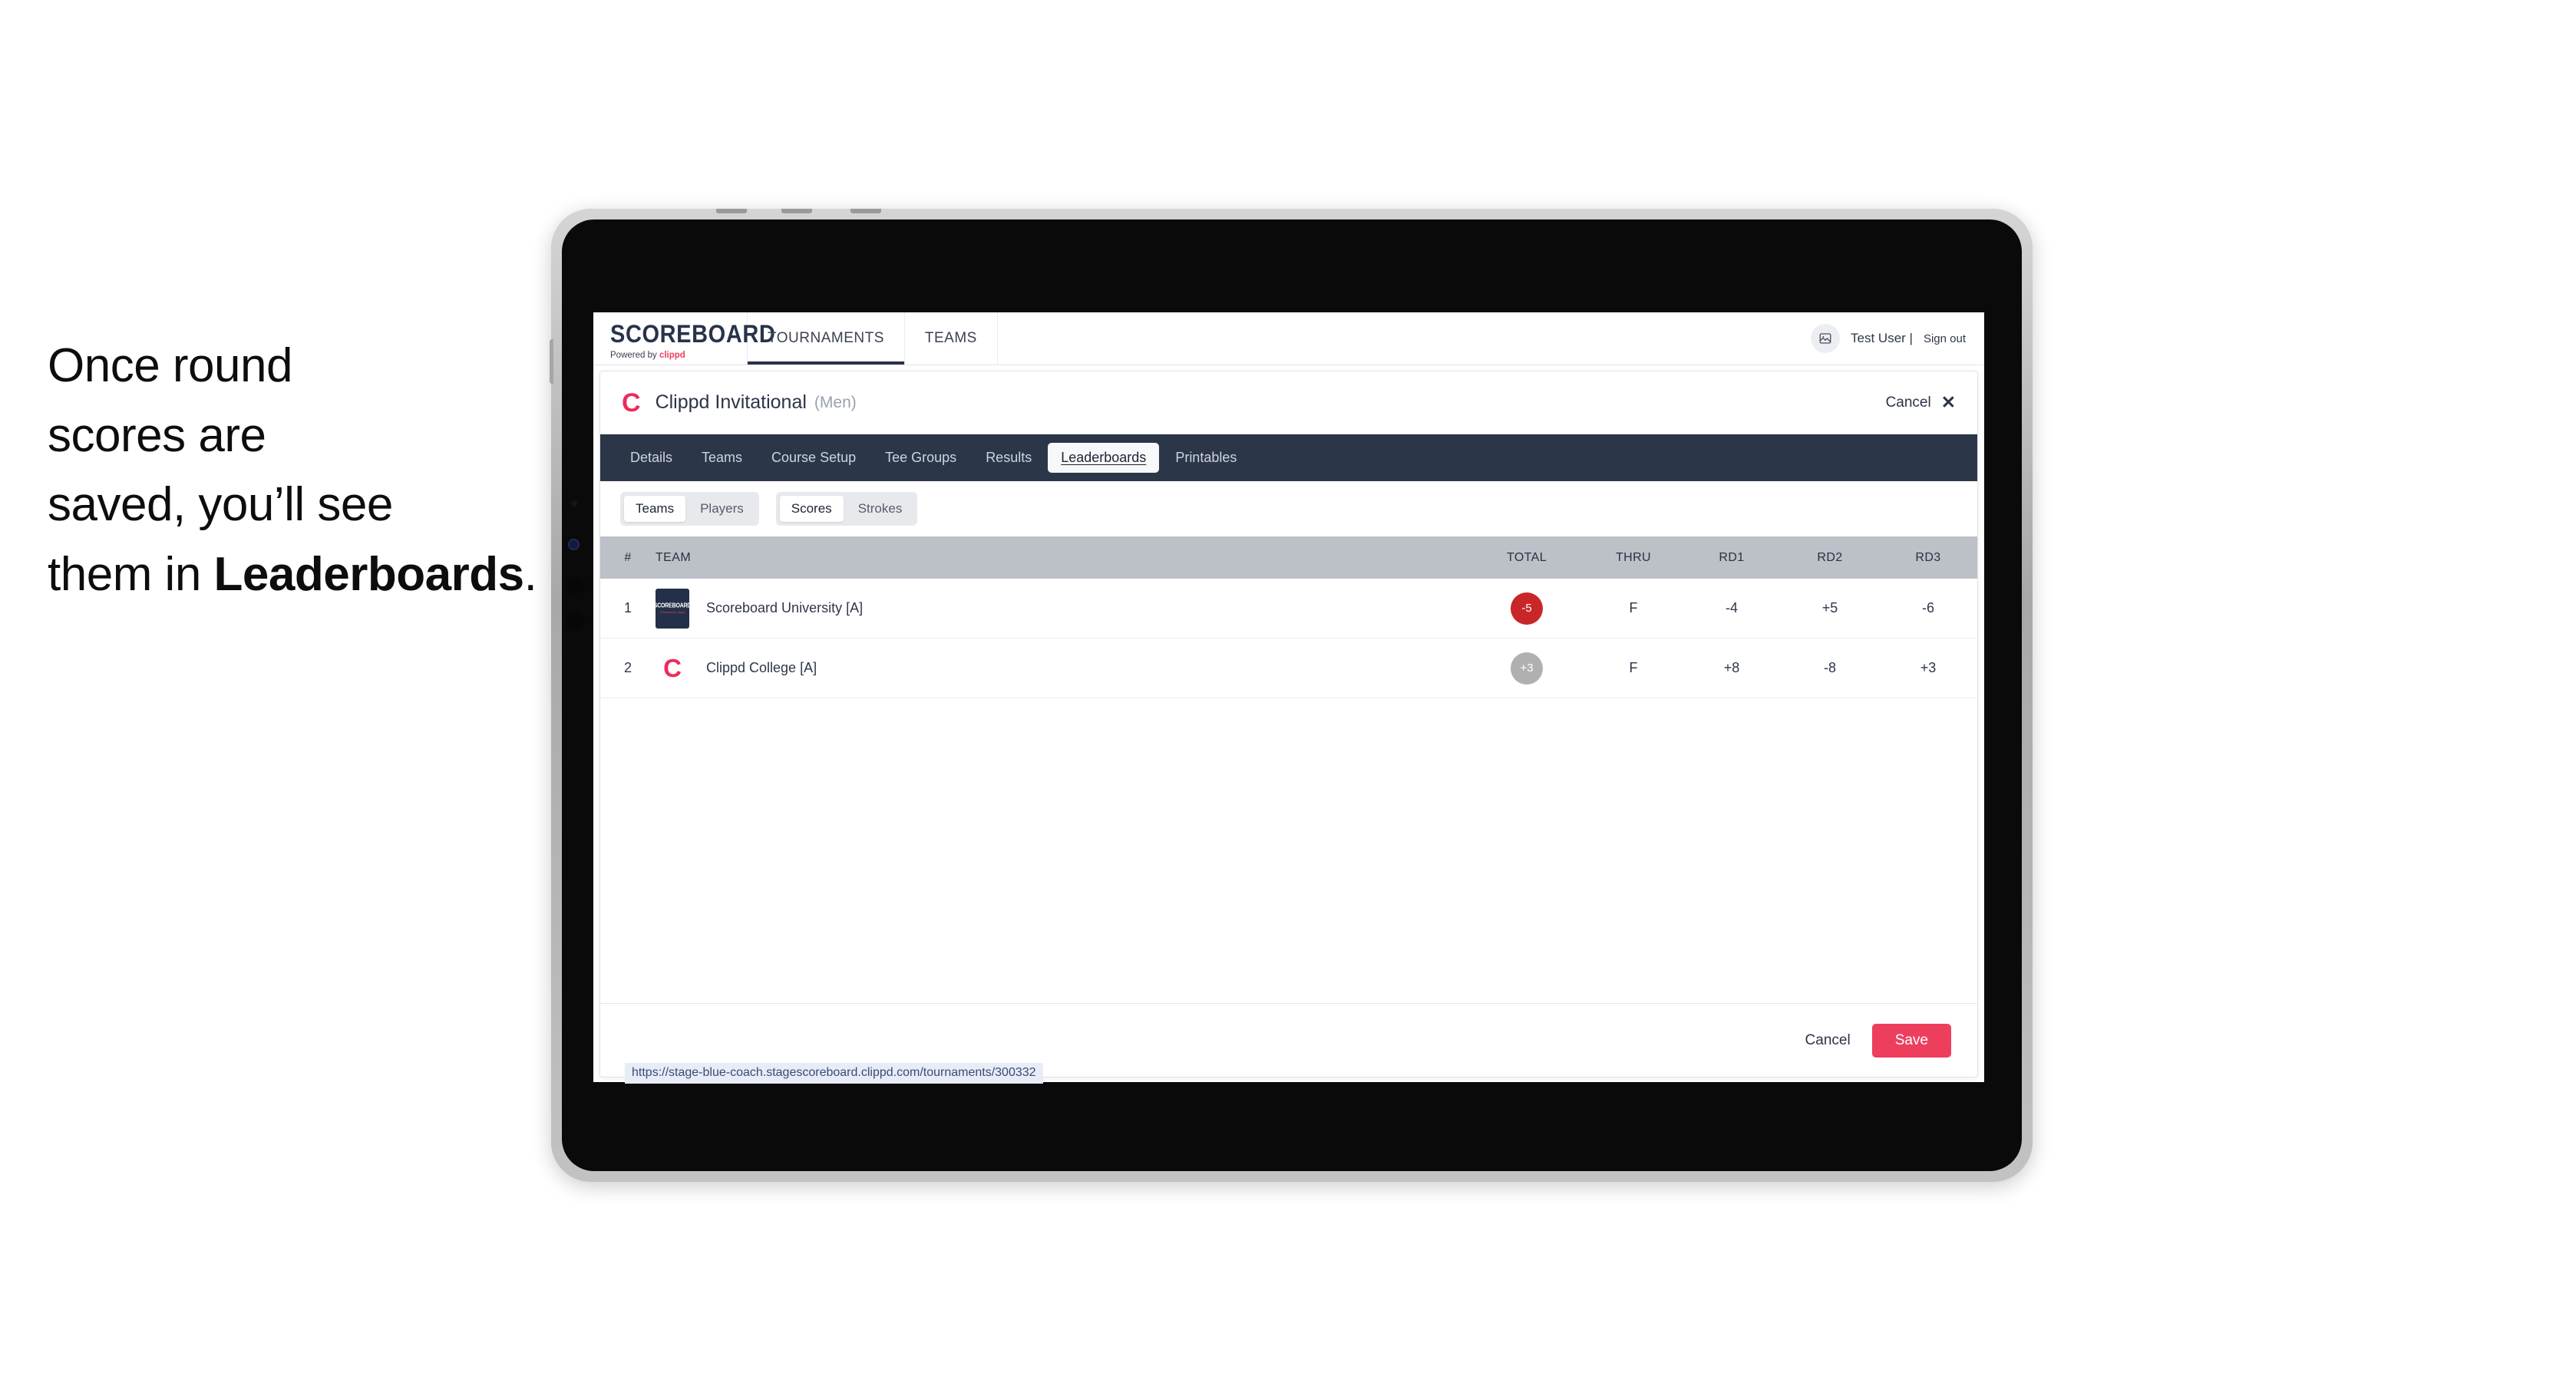 The image size is (2576, 1386). Describe the element at coordinates (628, 557) in the screenshot. I see `column-header-rank: #` at that location.